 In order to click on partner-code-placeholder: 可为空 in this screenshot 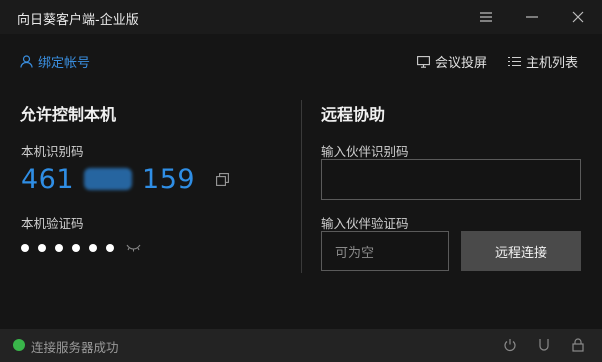, I will do `click(355, 253)`.